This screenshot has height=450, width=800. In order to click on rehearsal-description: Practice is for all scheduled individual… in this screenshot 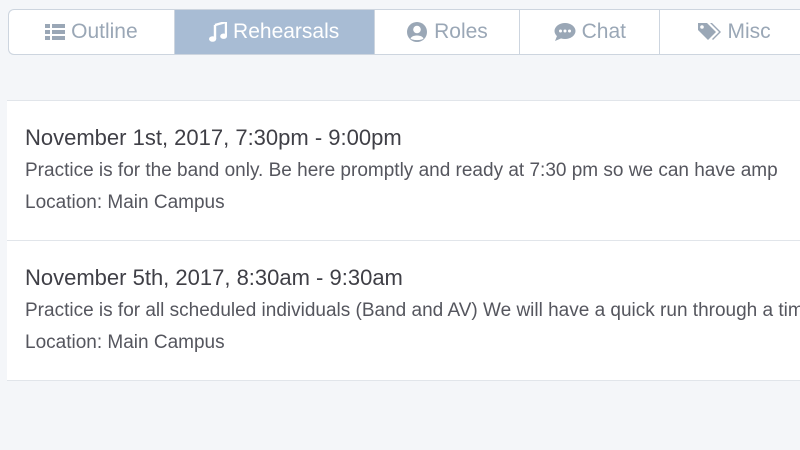, I will do `click(412, 310)`.